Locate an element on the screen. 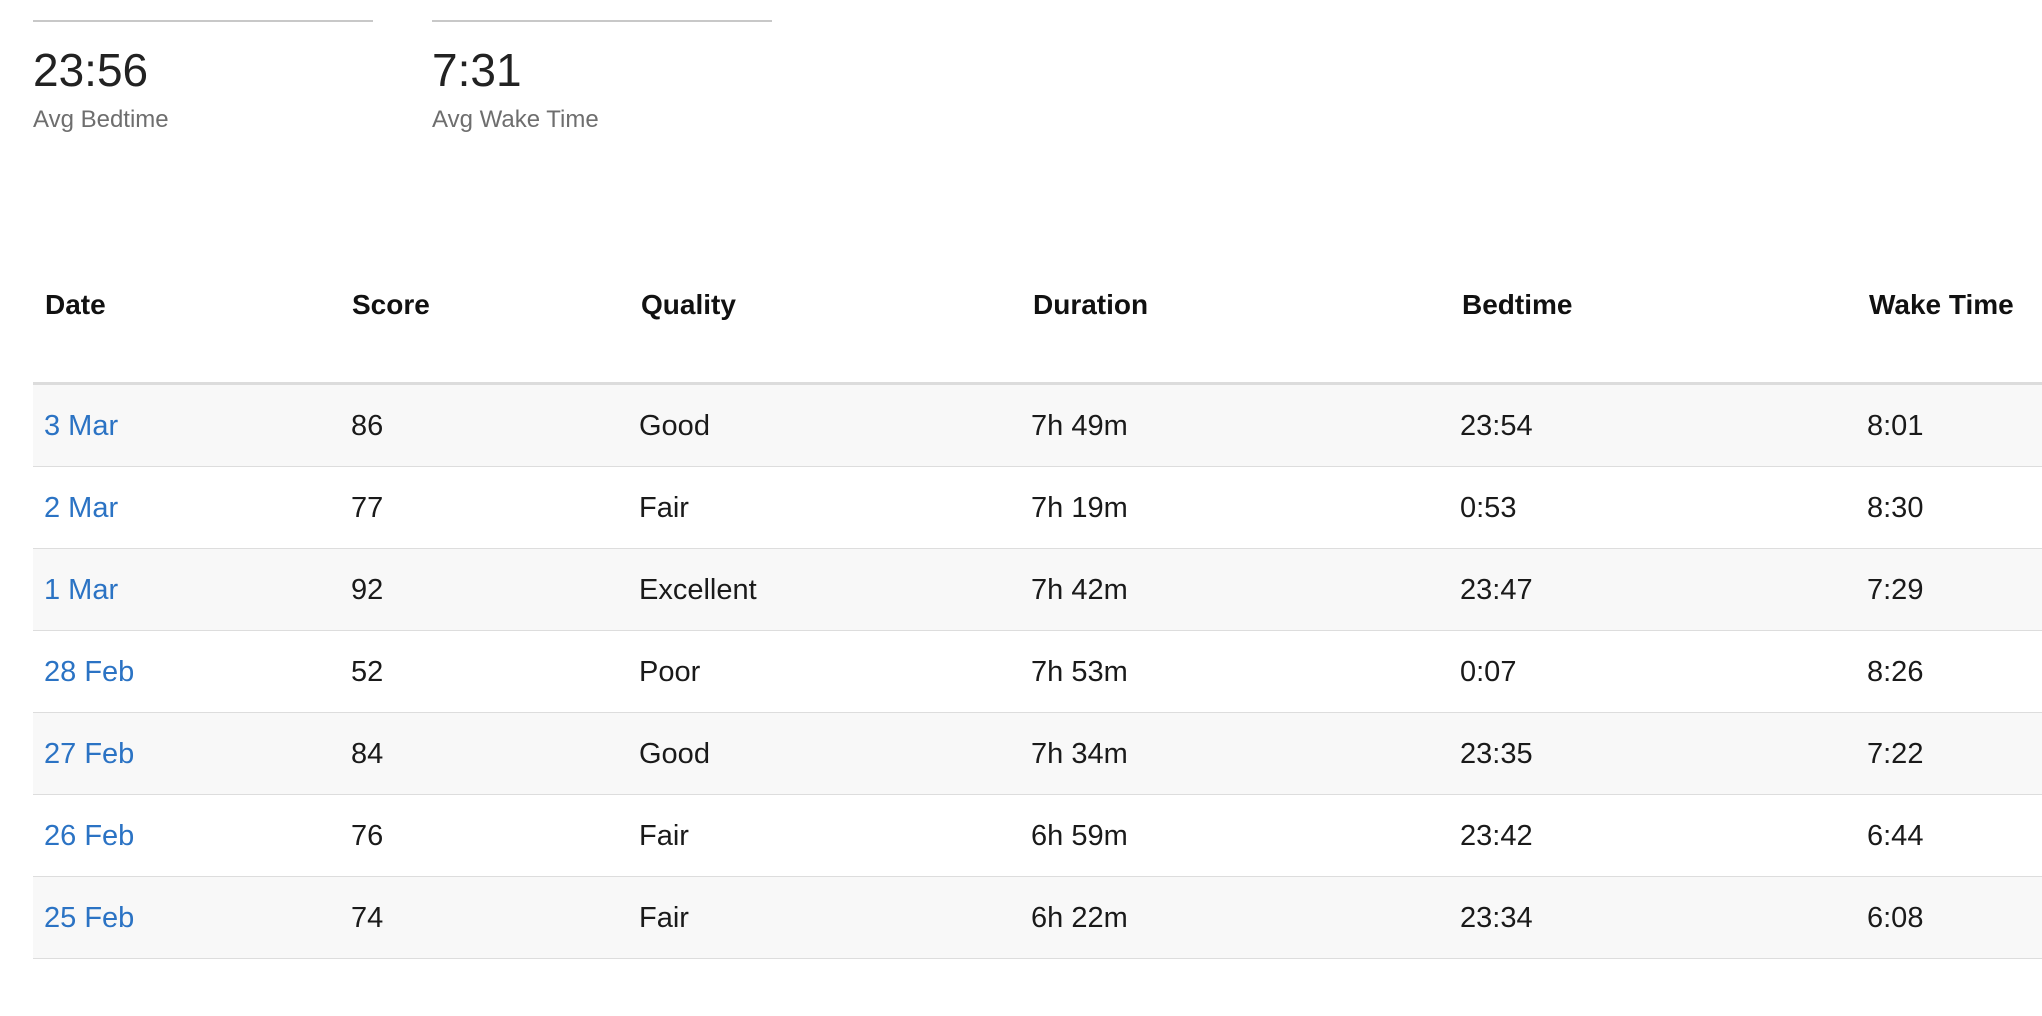 This screenshot has height=1016, width=2042. row-duration: 7h 34m is located at coordinates (1079, 754).